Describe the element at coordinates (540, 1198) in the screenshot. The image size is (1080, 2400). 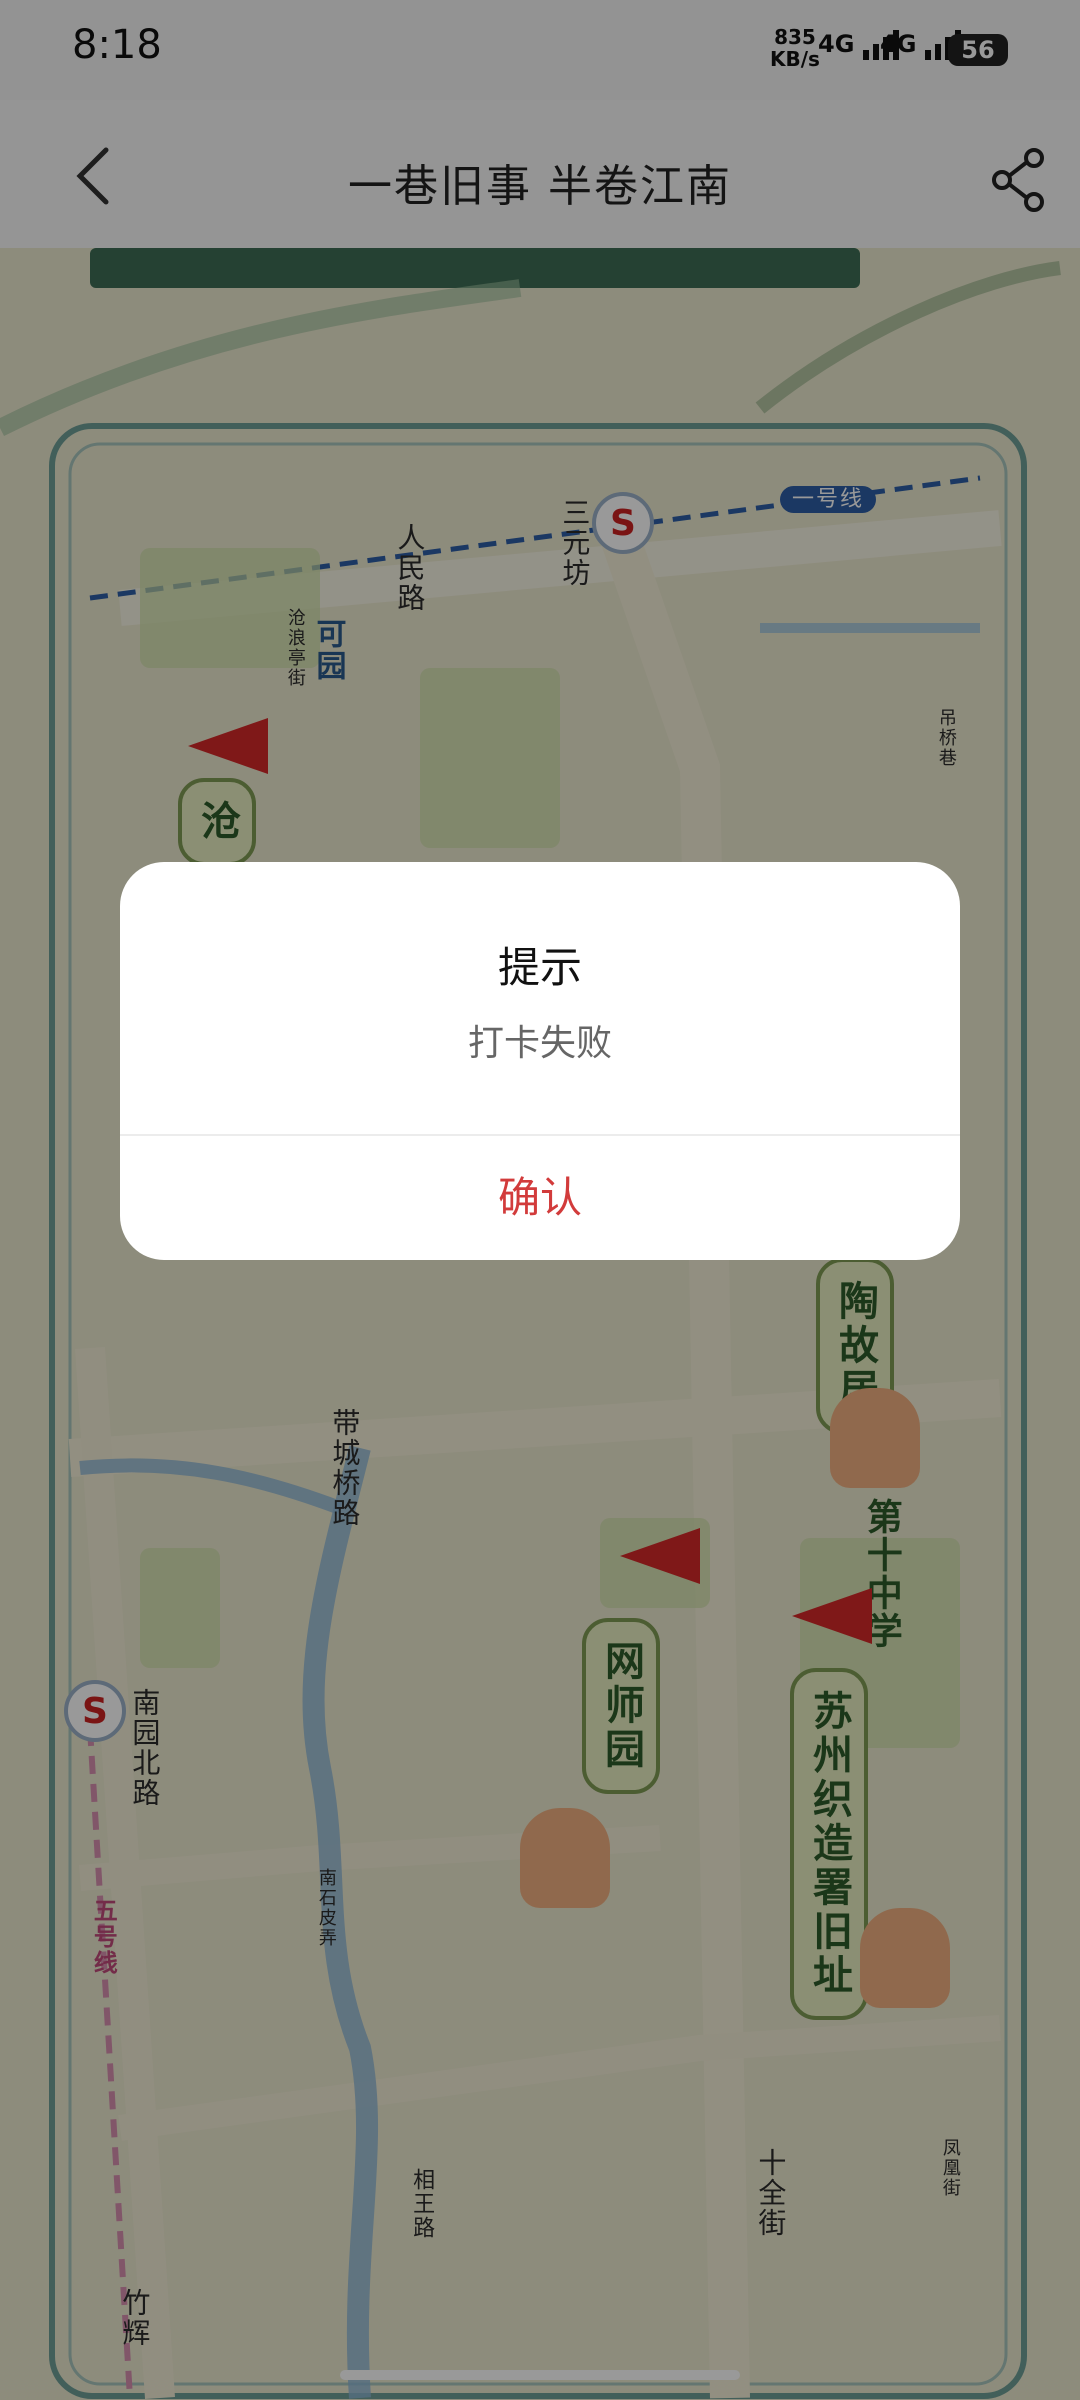
I see `confirm-button: 确认` at that location.